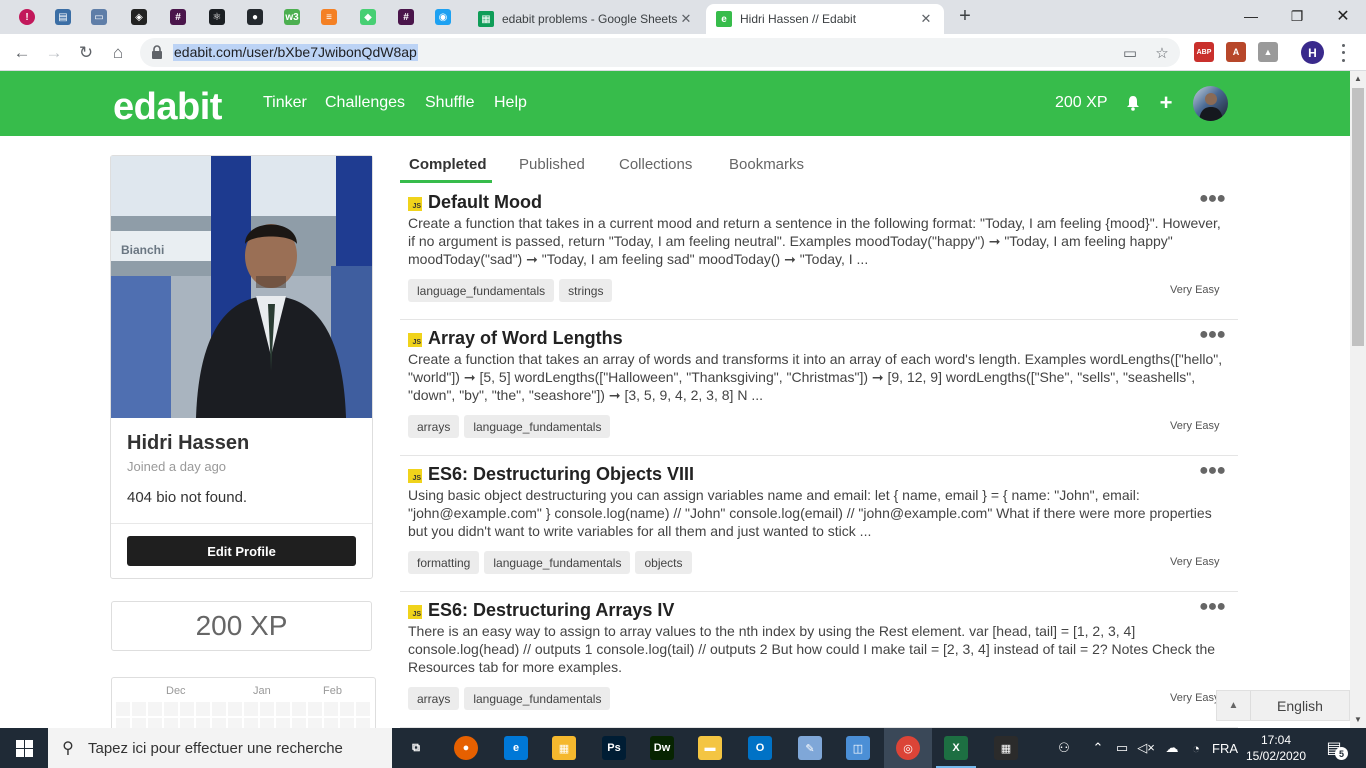  Describe the element at coordinates (1098, 748) in the screenshot. I see `chevron-up-icon: ⌃` at that location.